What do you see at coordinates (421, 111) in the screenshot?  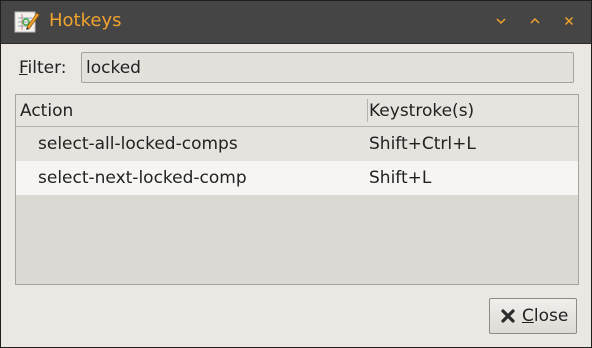 I see `column-header-keystrokes: Keystroke(s)` at bounding box center [421, 111].